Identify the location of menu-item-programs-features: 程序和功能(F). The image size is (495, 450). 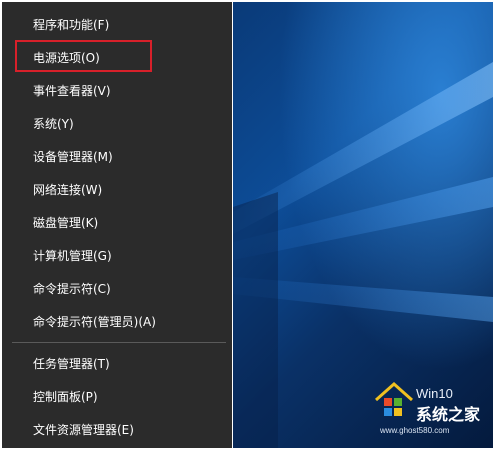
(117, 25).